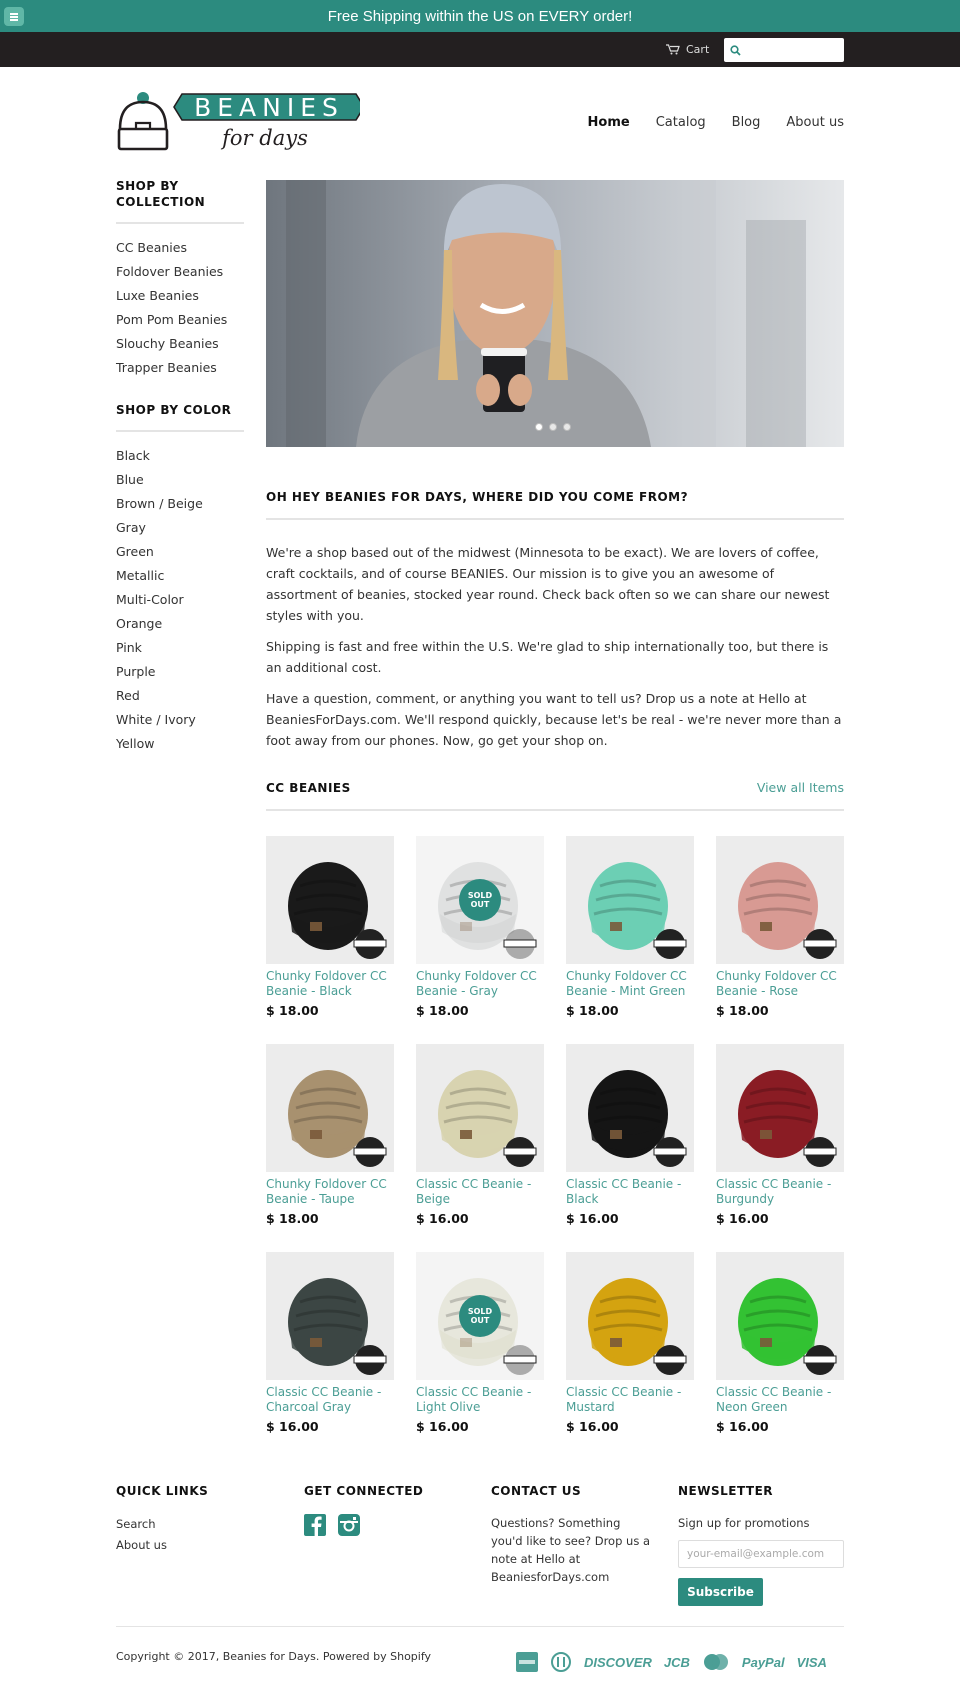 The height and width of the screenshot is (1697, 960). What do you see at coordinates (780, 1192) in the screenshot?
I see `product-title: Classic CC Beanie - Burgundy` at bounding box center [780, 1192].